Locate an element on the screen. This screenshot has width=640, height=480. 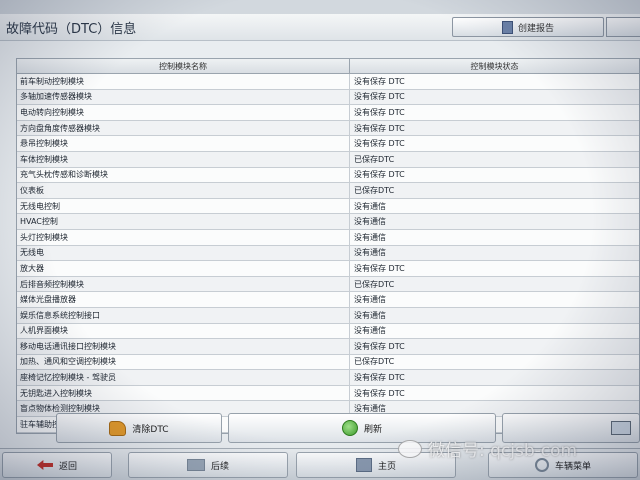
module-name-cell: 加热、通风和空调控制模块 is located at coordinates (183, 362).